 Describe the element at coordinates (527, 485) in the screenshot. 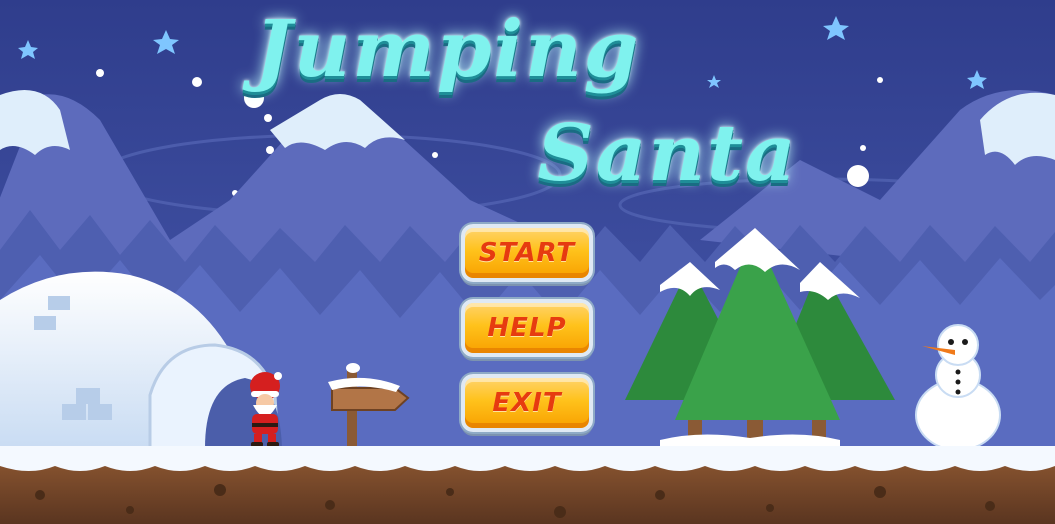

I see `snowy-ground` at that location.